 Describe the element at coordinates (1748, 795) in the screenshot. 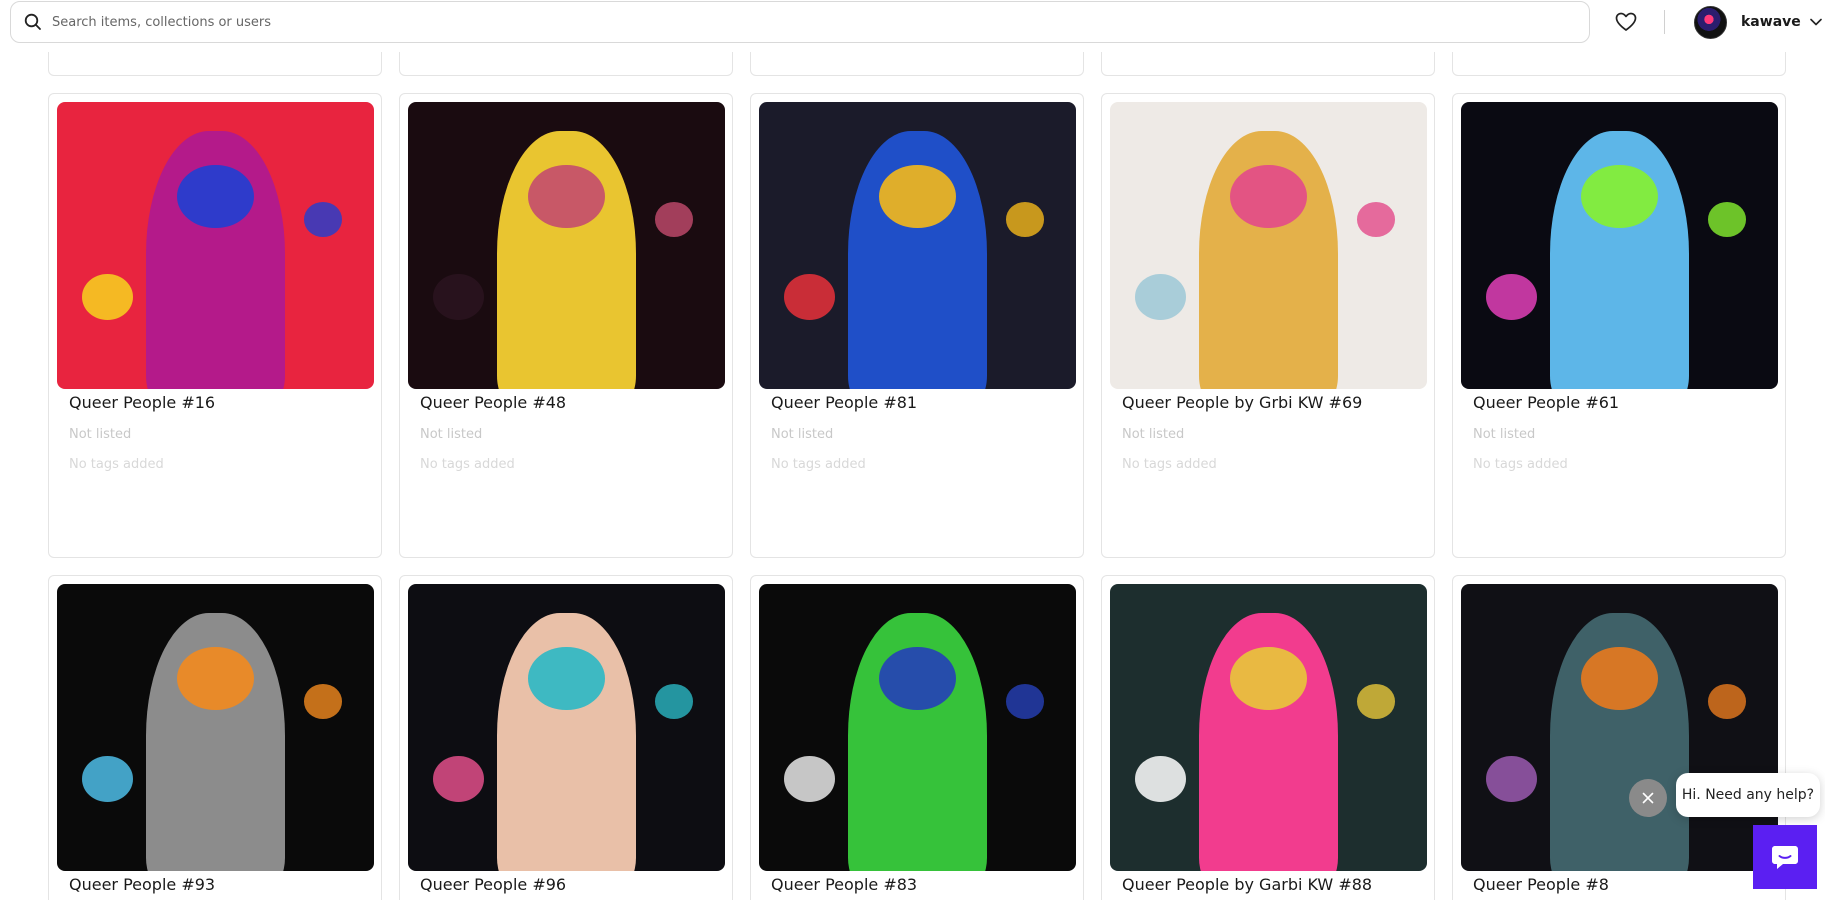

I see `chat-greeting: Hi. Need any help?` at that location.